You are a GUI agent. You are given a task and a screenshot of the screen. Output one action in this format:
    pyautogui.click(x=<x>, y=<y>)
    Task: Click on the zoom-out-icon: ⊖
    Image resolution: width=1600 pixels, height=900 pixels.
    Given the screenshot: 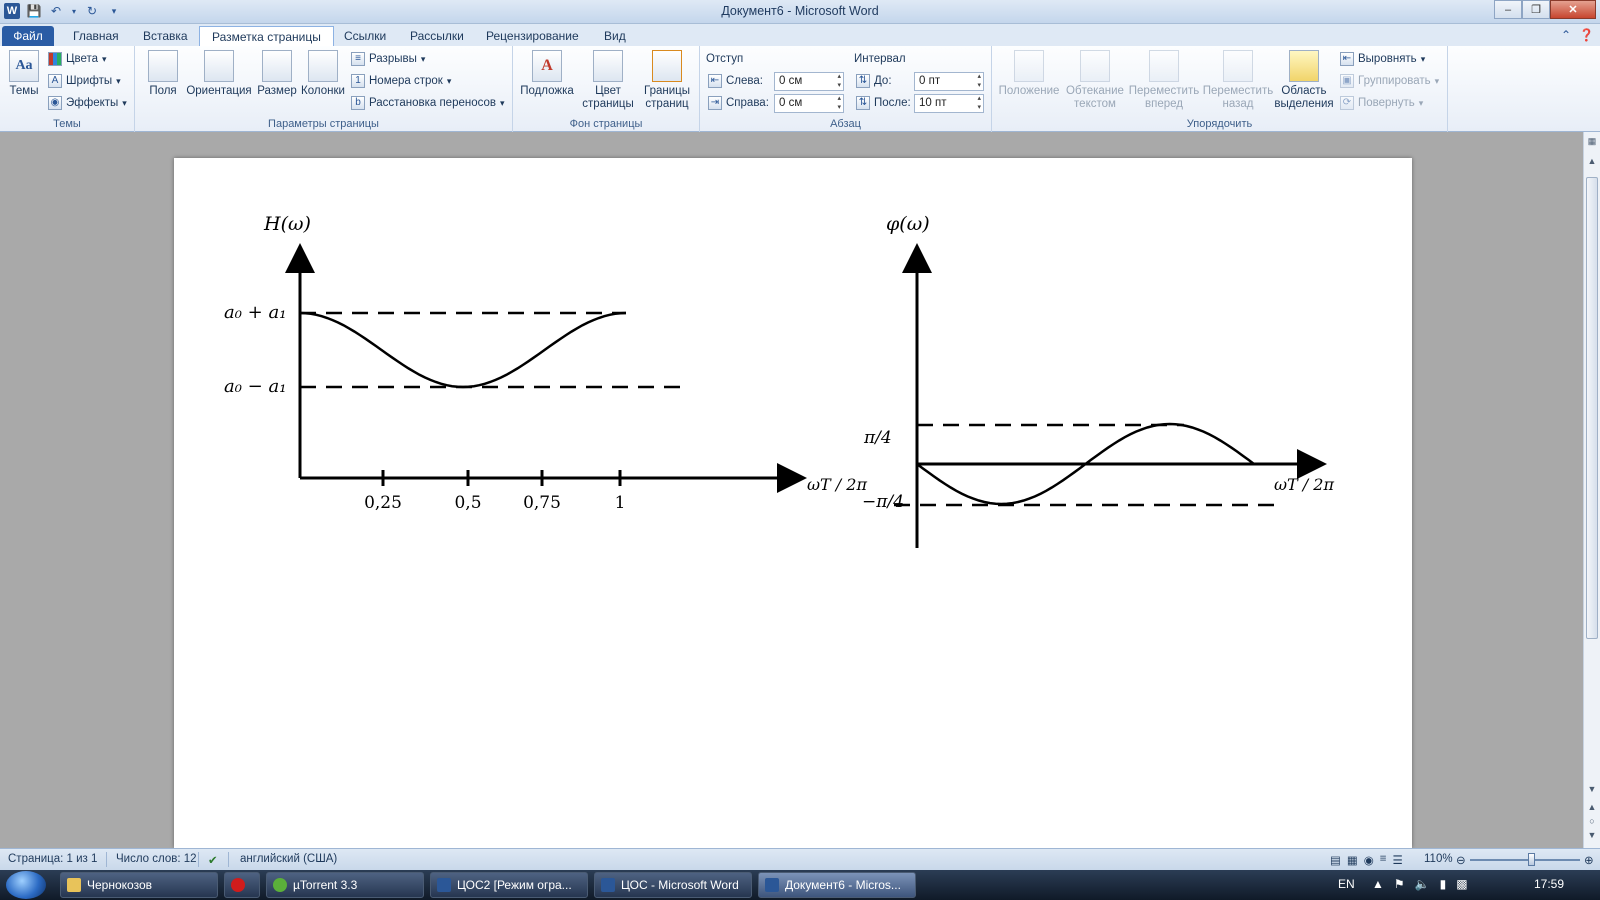 What is the action you would take?
    pyautogui.click(x=1461, y=860)
    